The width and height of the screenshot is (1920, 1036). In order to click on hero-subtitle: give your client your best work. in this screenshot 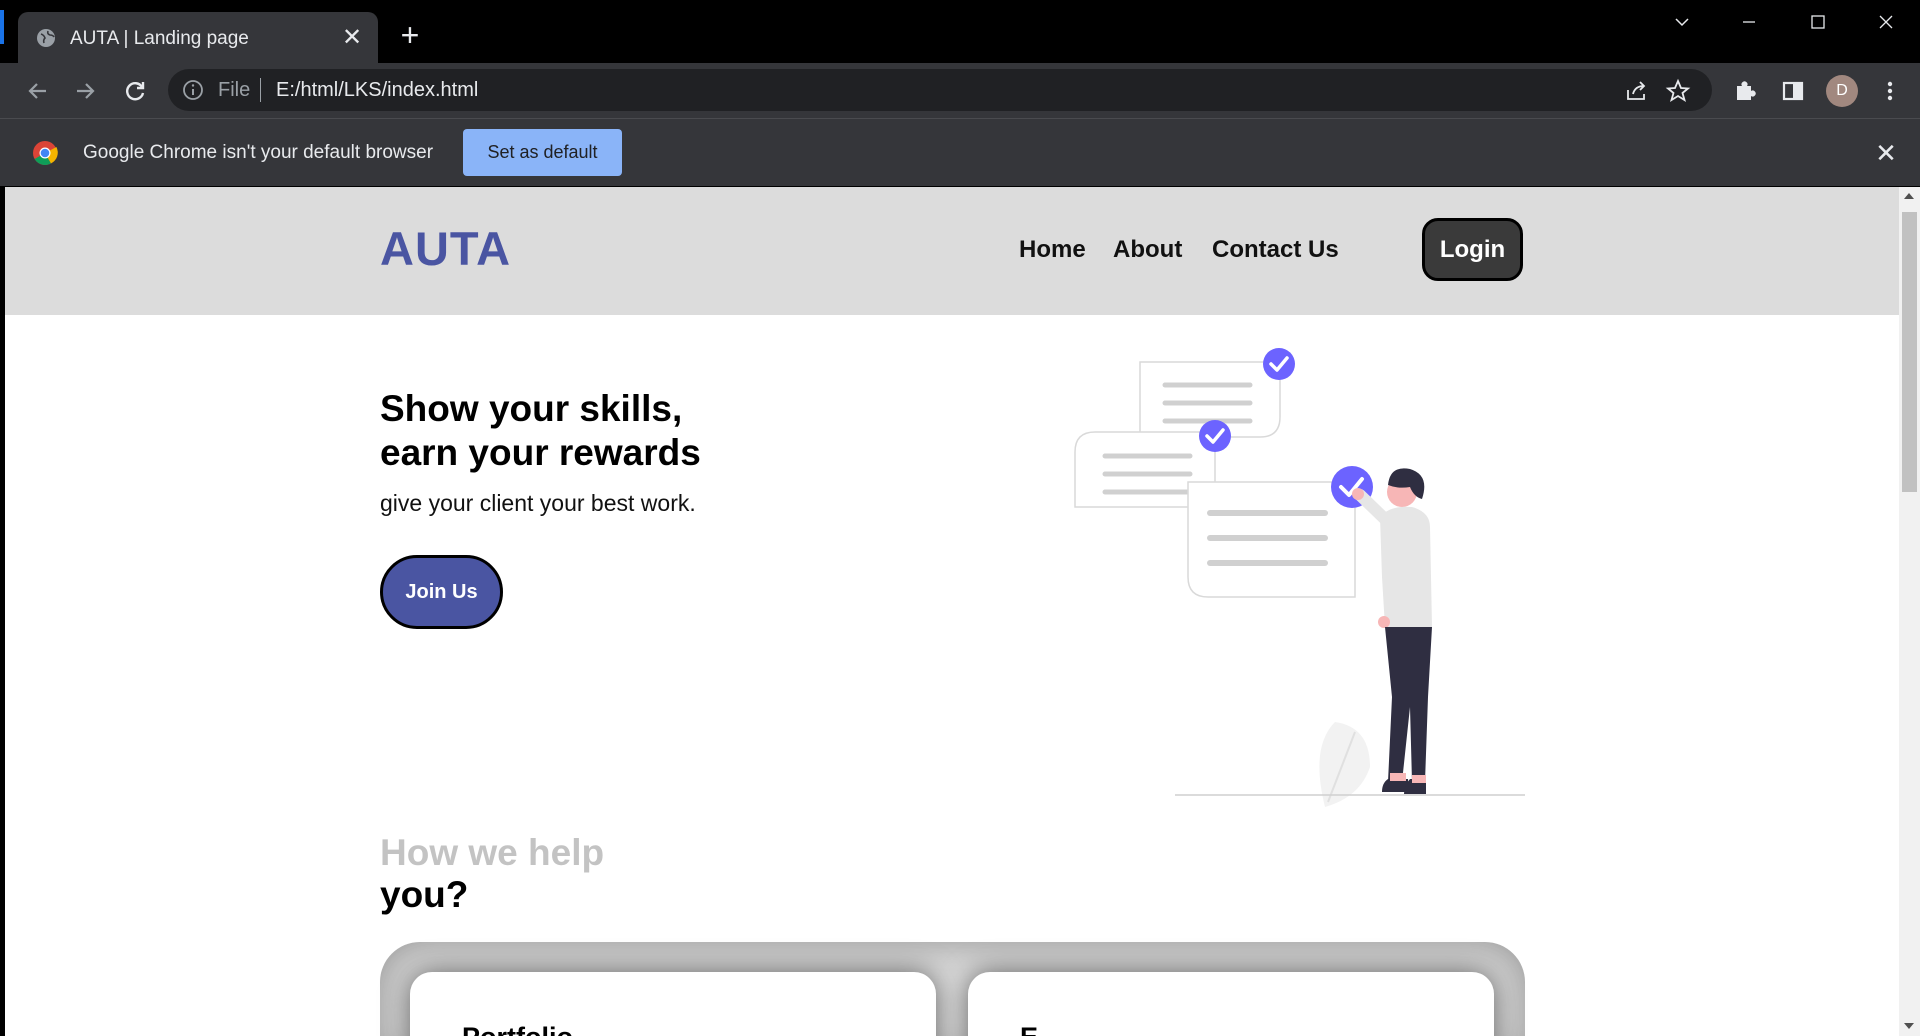, I will do `click(538, 503)`.